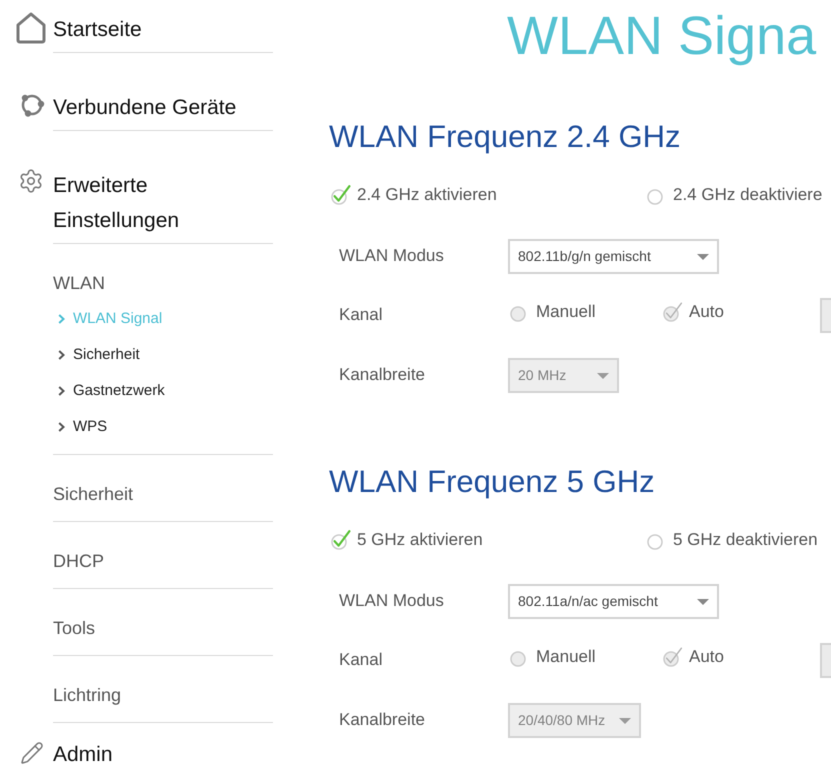 This screenshot has height=775, width=831. What do you see at coordinates (613, 601) in the screenshot?
I see `dropdown: 802.11a/n/ac gemischt` at bounding box center [613, 601].